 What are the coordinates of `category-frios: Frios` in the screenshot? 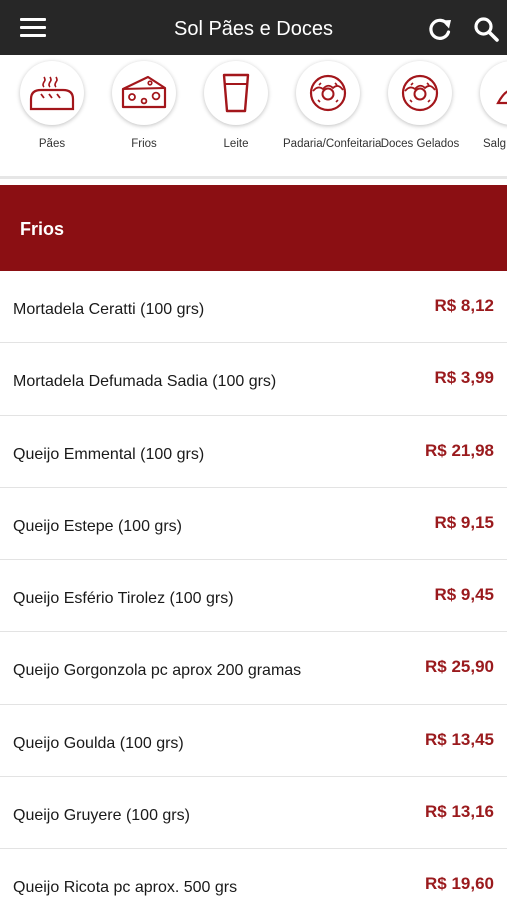 It's located at (145, 116).